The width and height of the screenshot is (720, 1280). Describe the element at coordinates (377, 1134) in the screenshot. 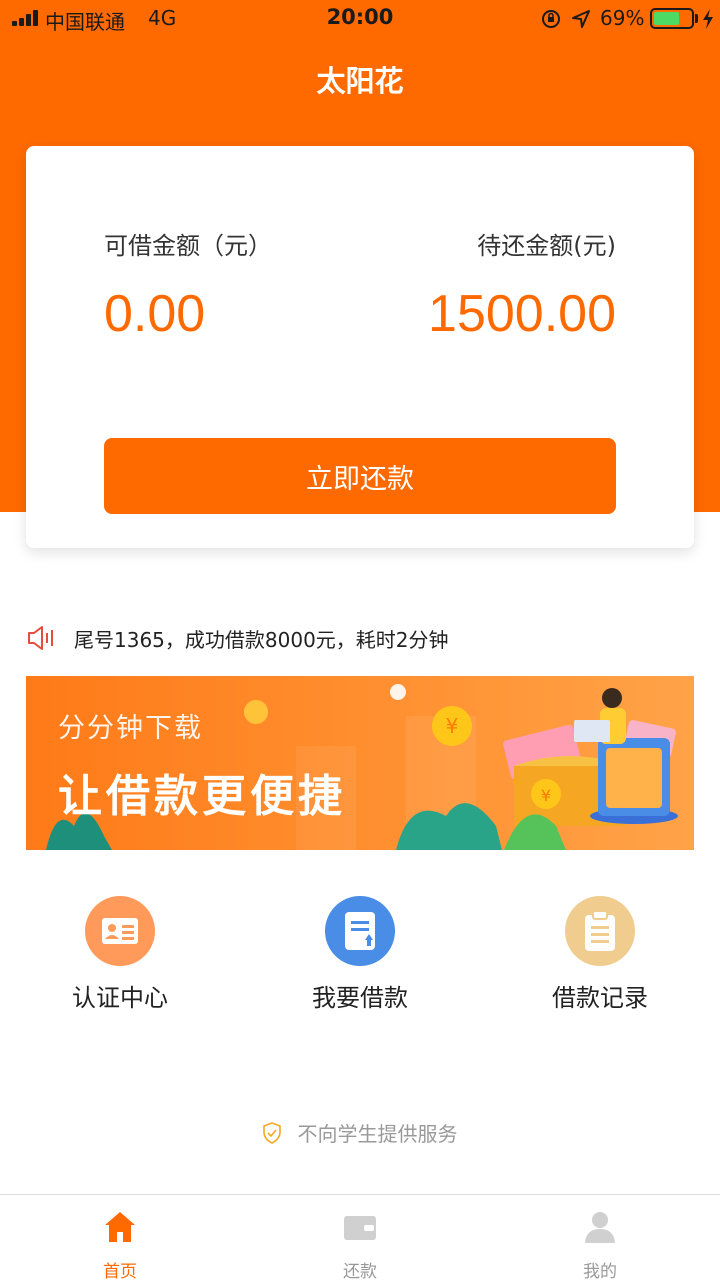

I see `disclaimer-text: 不向学生提供服务` at that location.